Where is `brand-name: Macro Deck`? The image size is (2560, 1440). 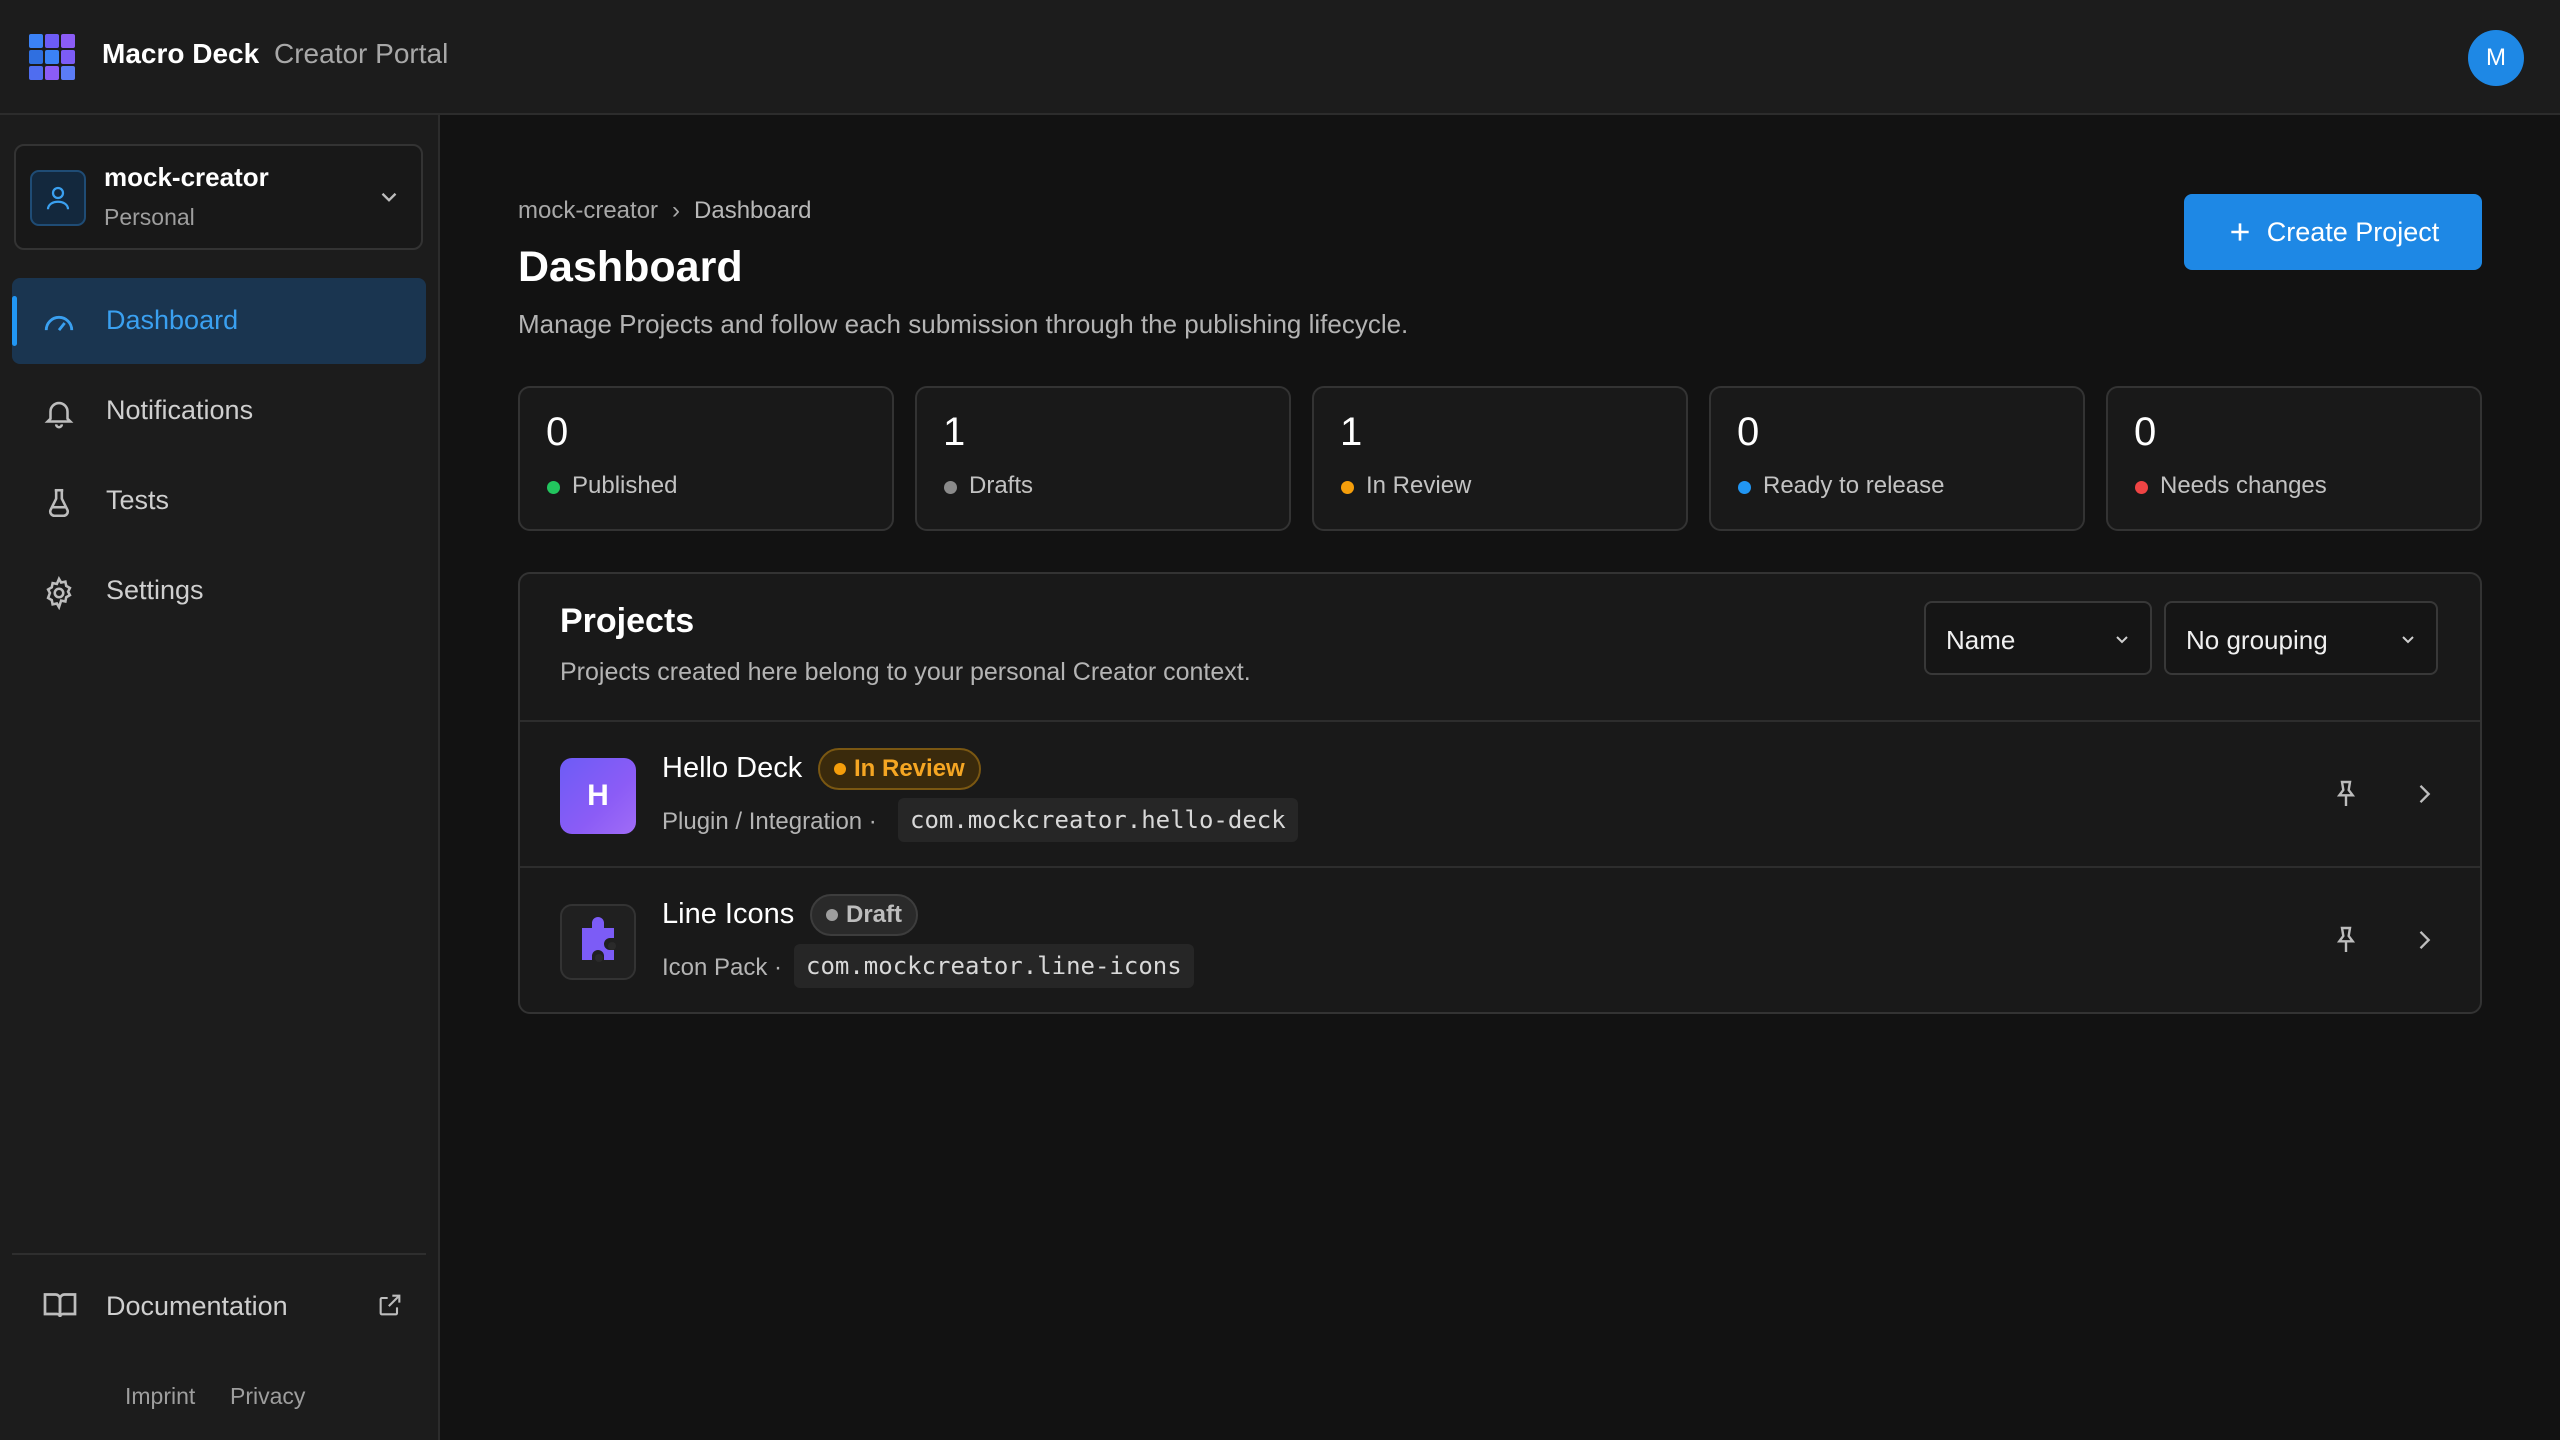 brand-name: Macro Deck is located at coordinates (180, 54).